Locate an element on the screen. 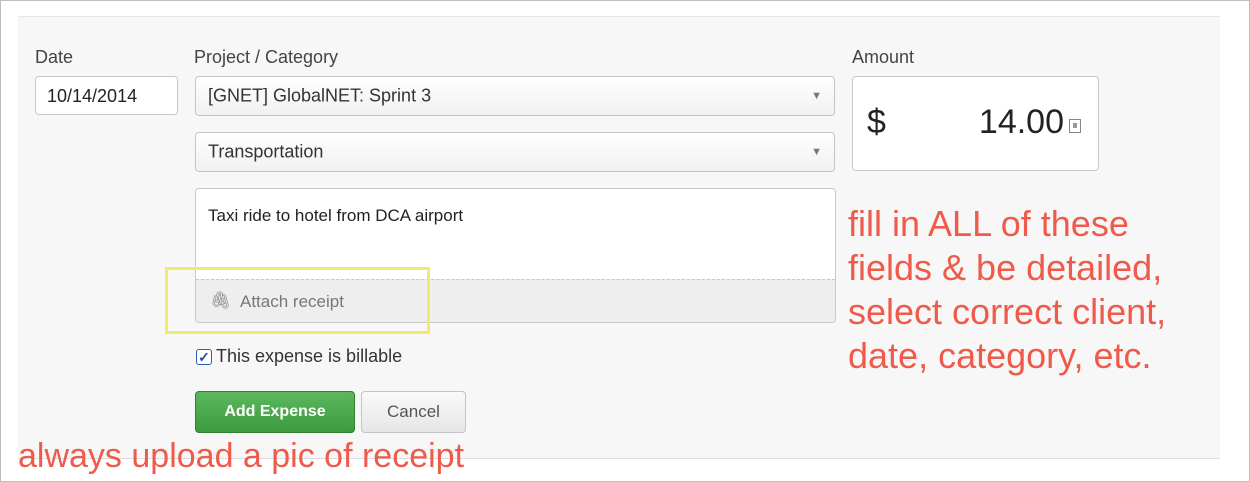  project-select-value: [GNET] GlobalNET: Sprint 3 is located at coordinates (320, 95).